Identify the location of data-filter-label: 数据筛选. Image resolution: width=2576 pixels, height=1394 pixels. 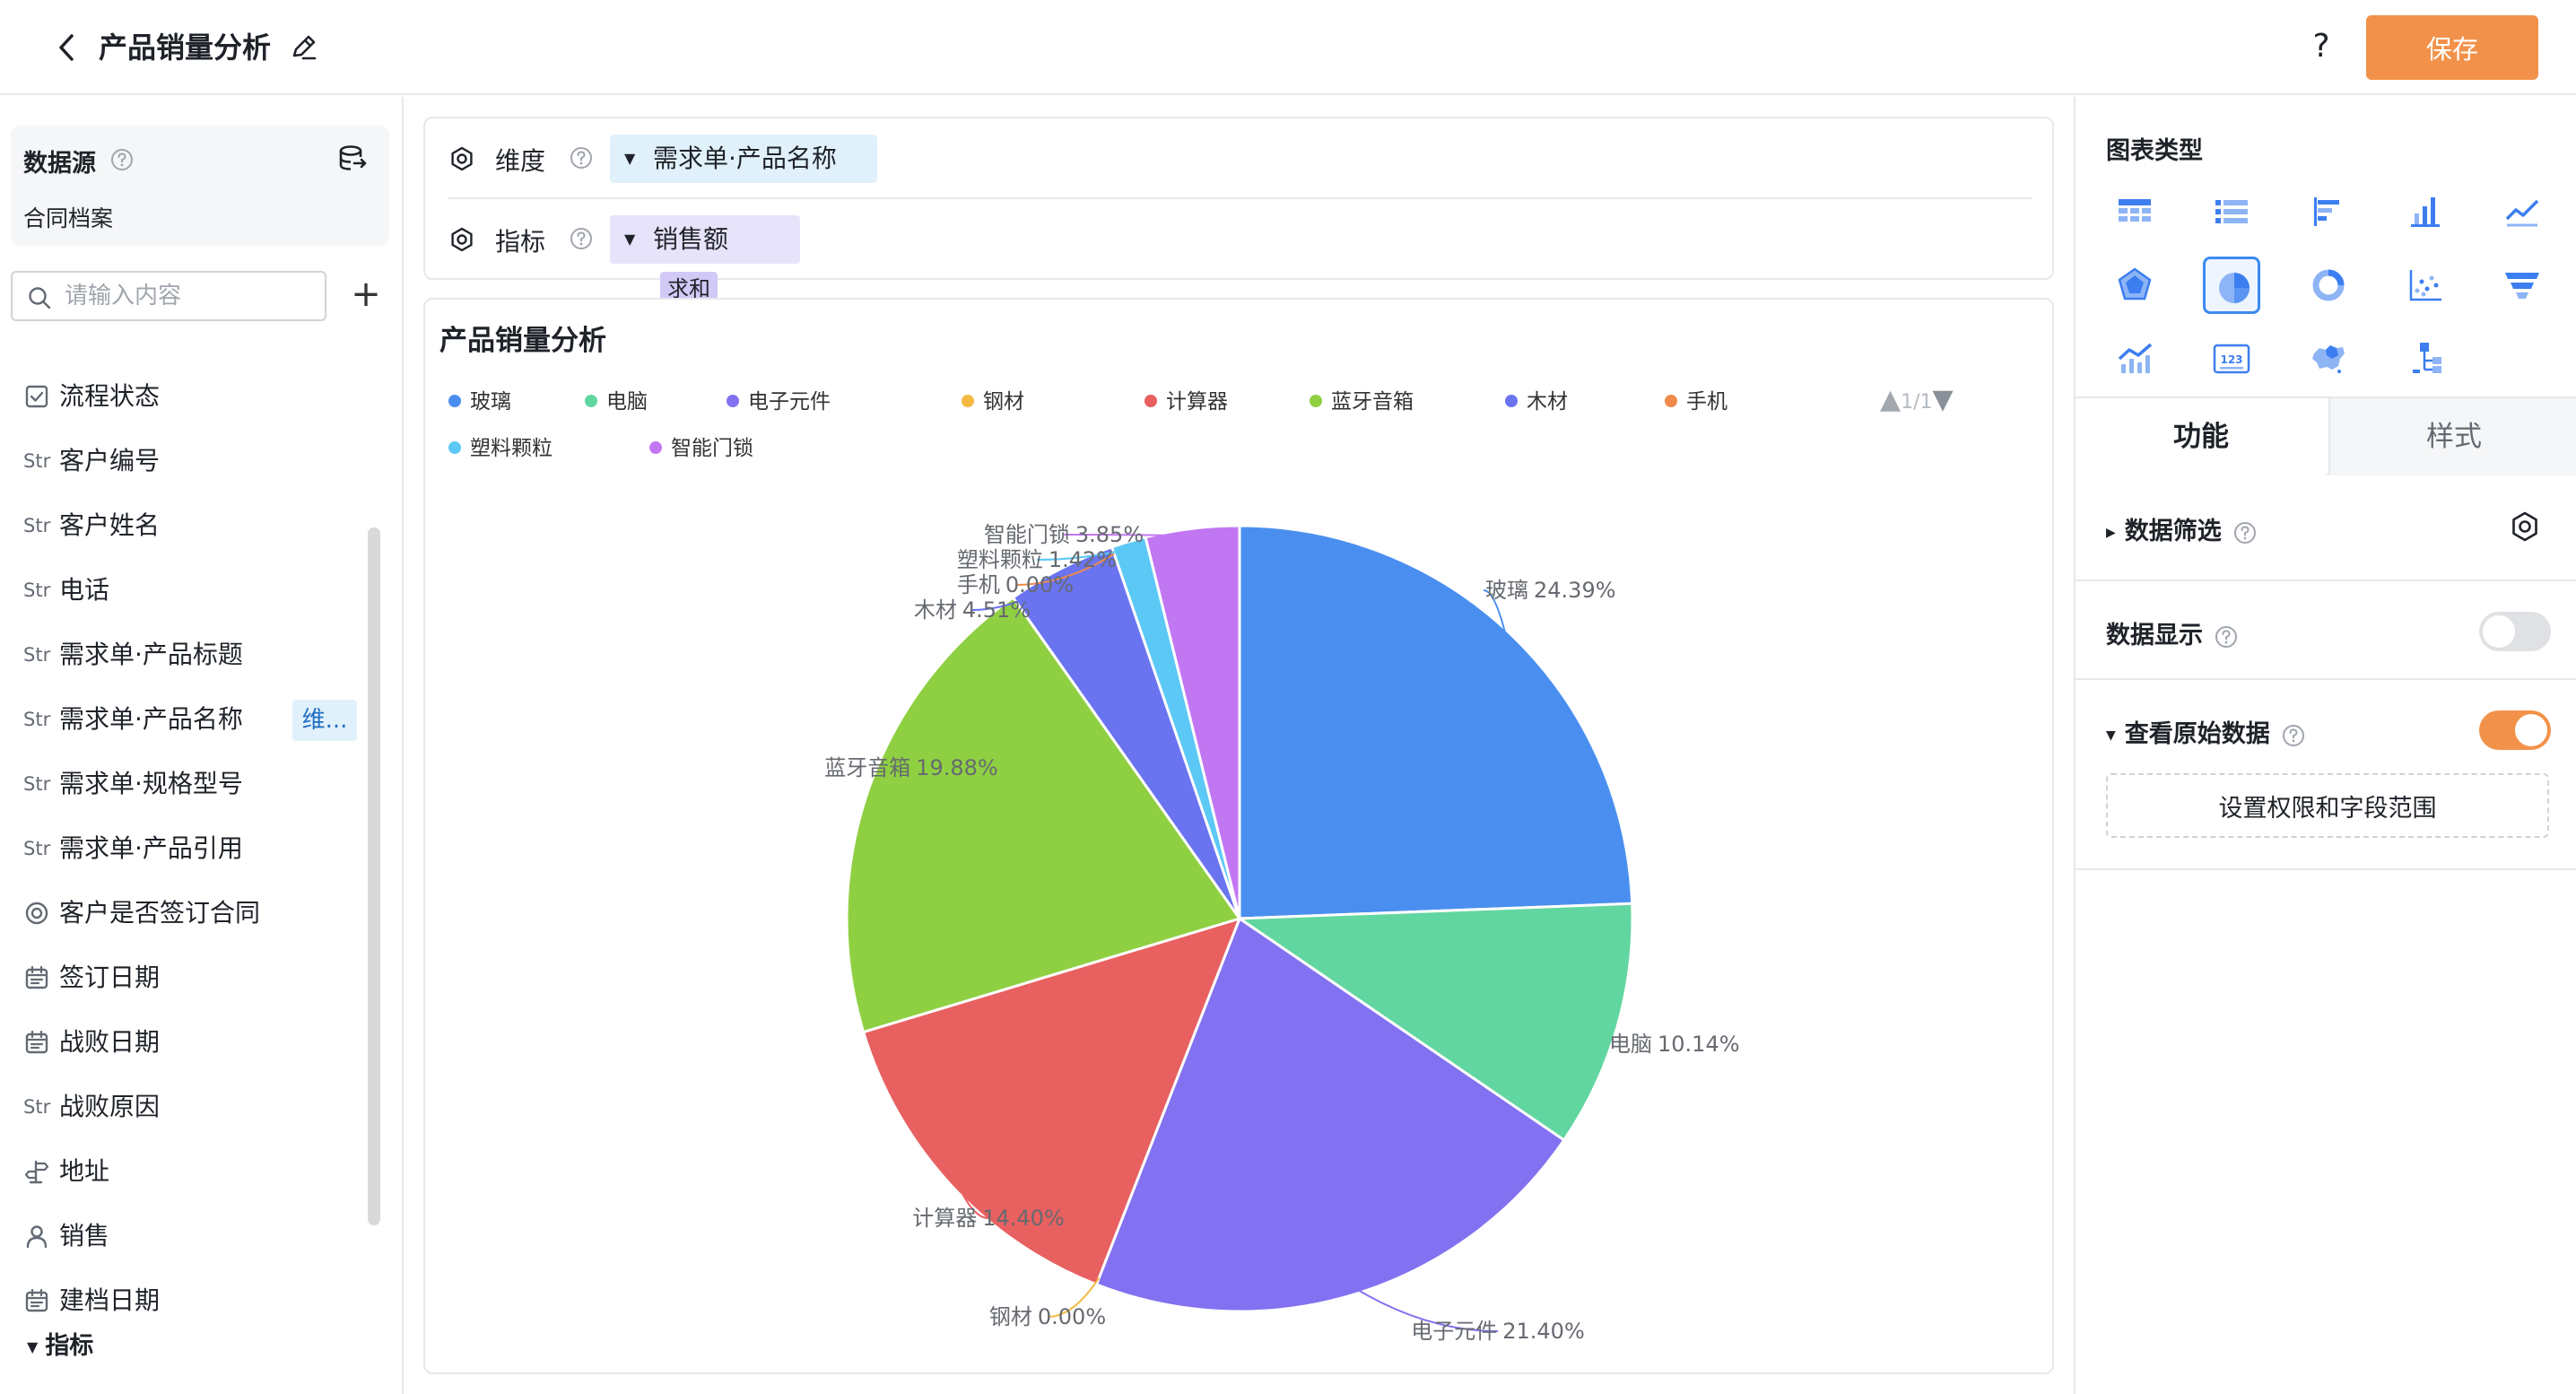
(2173, 531).